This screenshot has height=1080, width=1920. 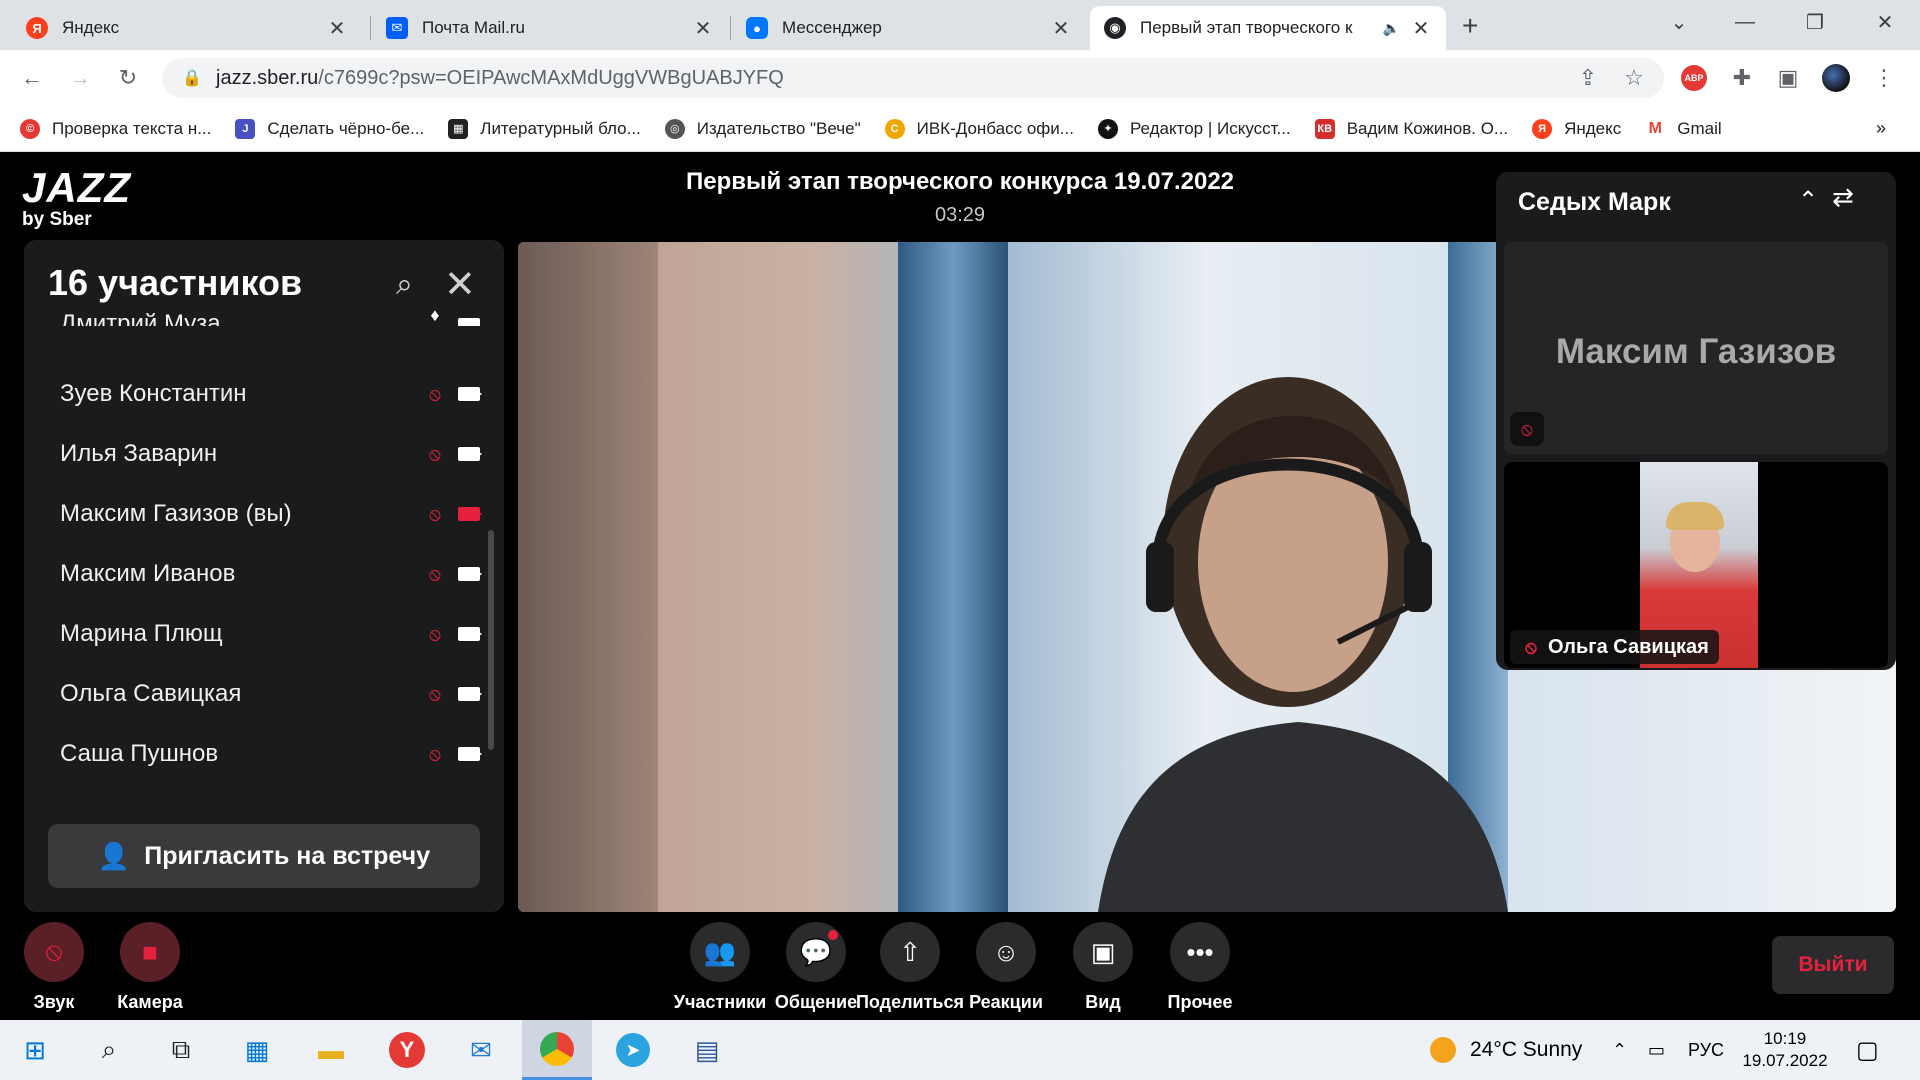 What do you see at coordinates (1867, 1050) in the screenshot?
I see `notifications-icon: ▢` at bounding box center [1867, 1050].